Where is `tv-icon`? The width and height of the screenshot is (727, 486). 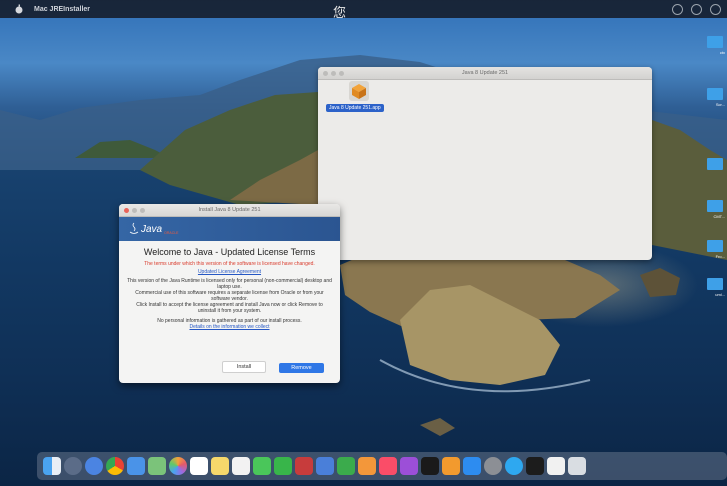 tv-icon is located at coordinates (430, 466).